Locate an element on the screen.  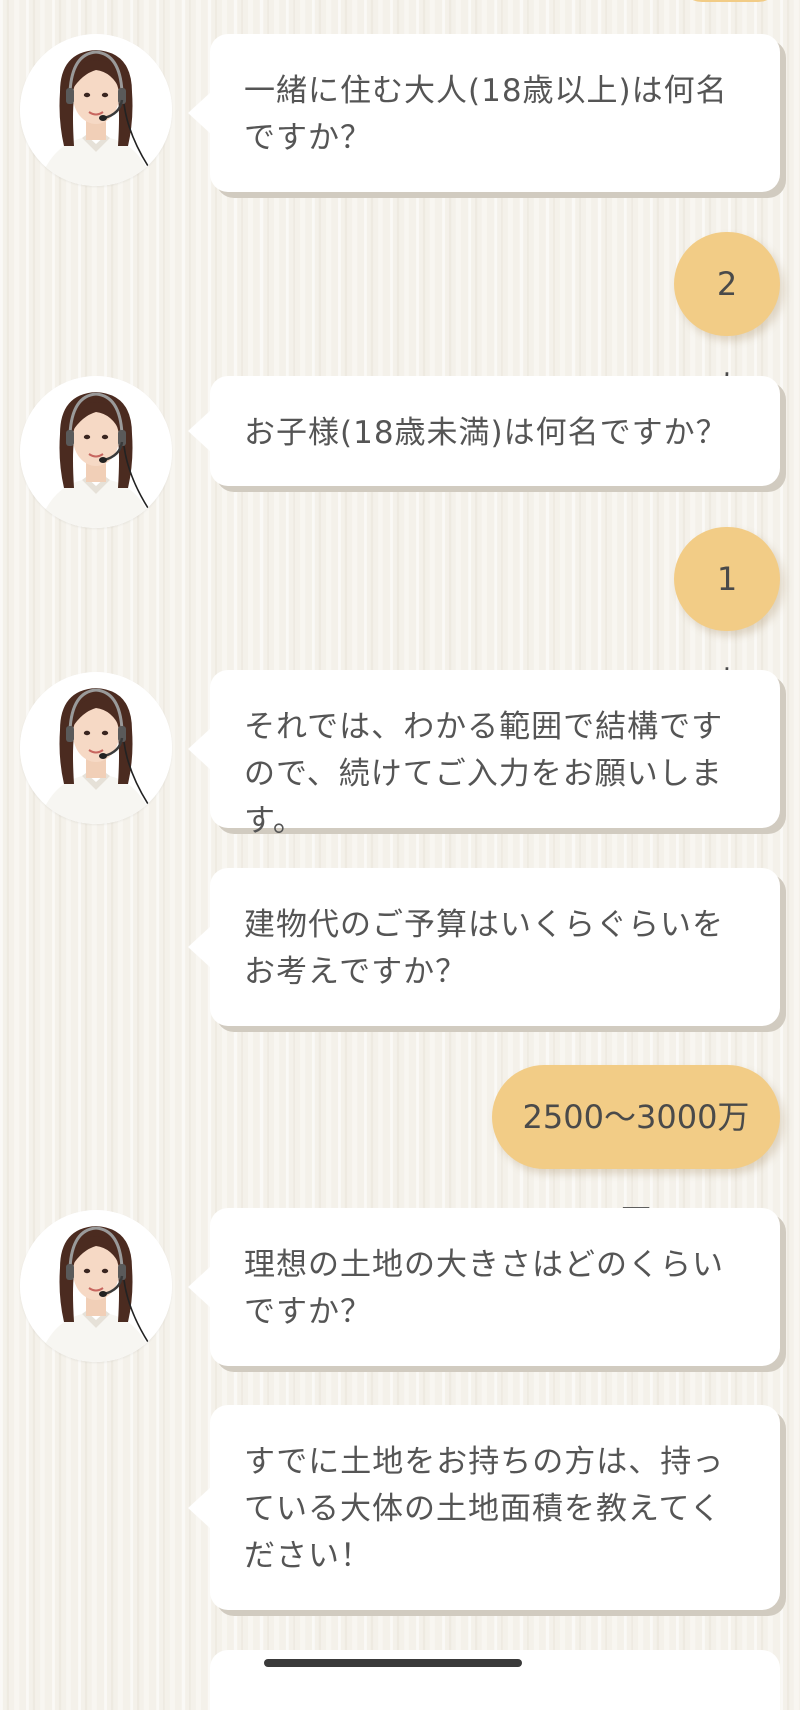
answer-budget-bubble: 2500〜3000万円 is located at coordinates (636, 1152).